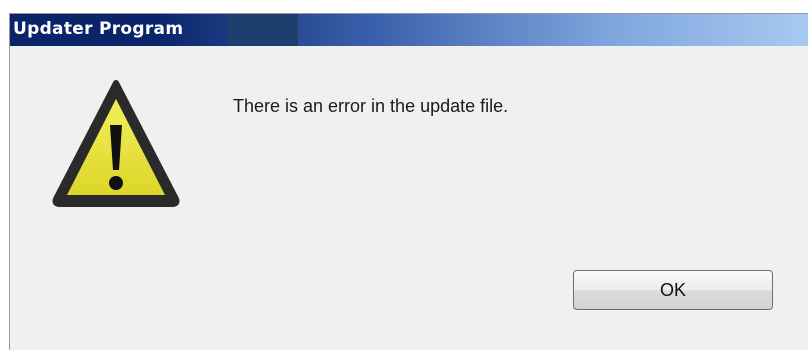  Describe the element at coordinates (371, 106) in the screenshot. I see `error-message: There is an error in the update file.` at that location.